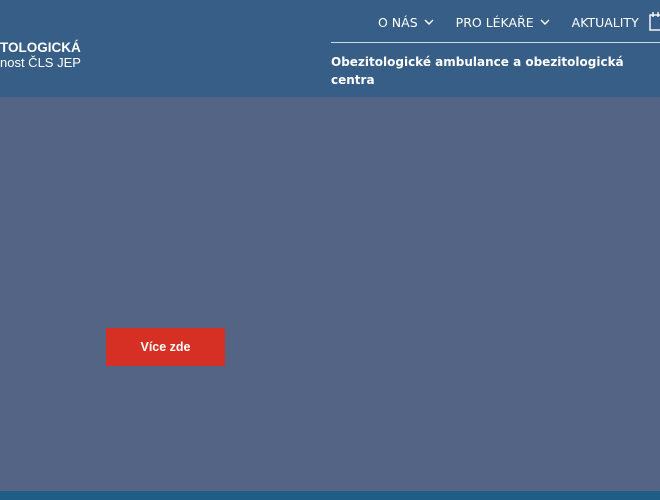  I want to click on footer-strip, so click(330, 495).